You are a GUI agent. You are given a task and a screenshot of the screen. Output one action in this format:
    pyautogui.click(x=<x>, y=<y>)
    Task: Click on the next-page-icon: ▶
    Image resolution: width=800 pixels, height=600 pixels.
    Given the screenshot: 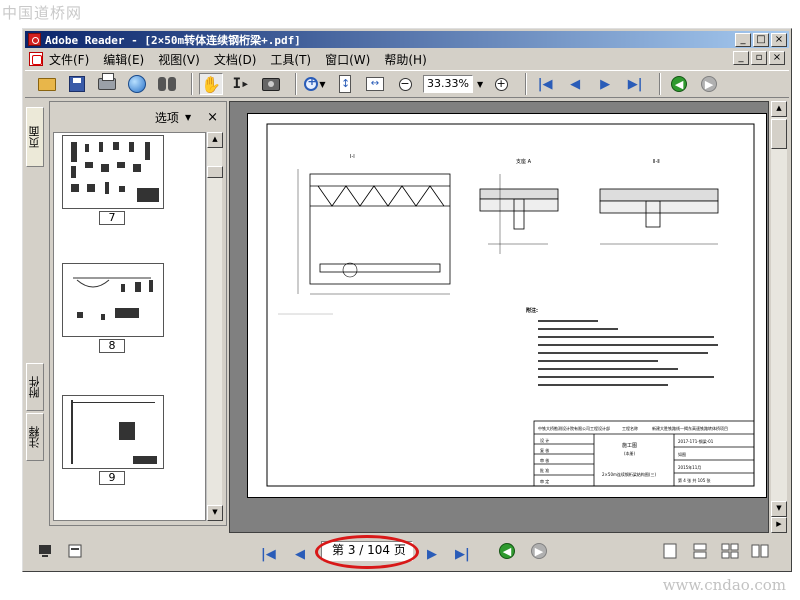 What is the action you would take?
    pyautogui.click(x=432, y=554)
    